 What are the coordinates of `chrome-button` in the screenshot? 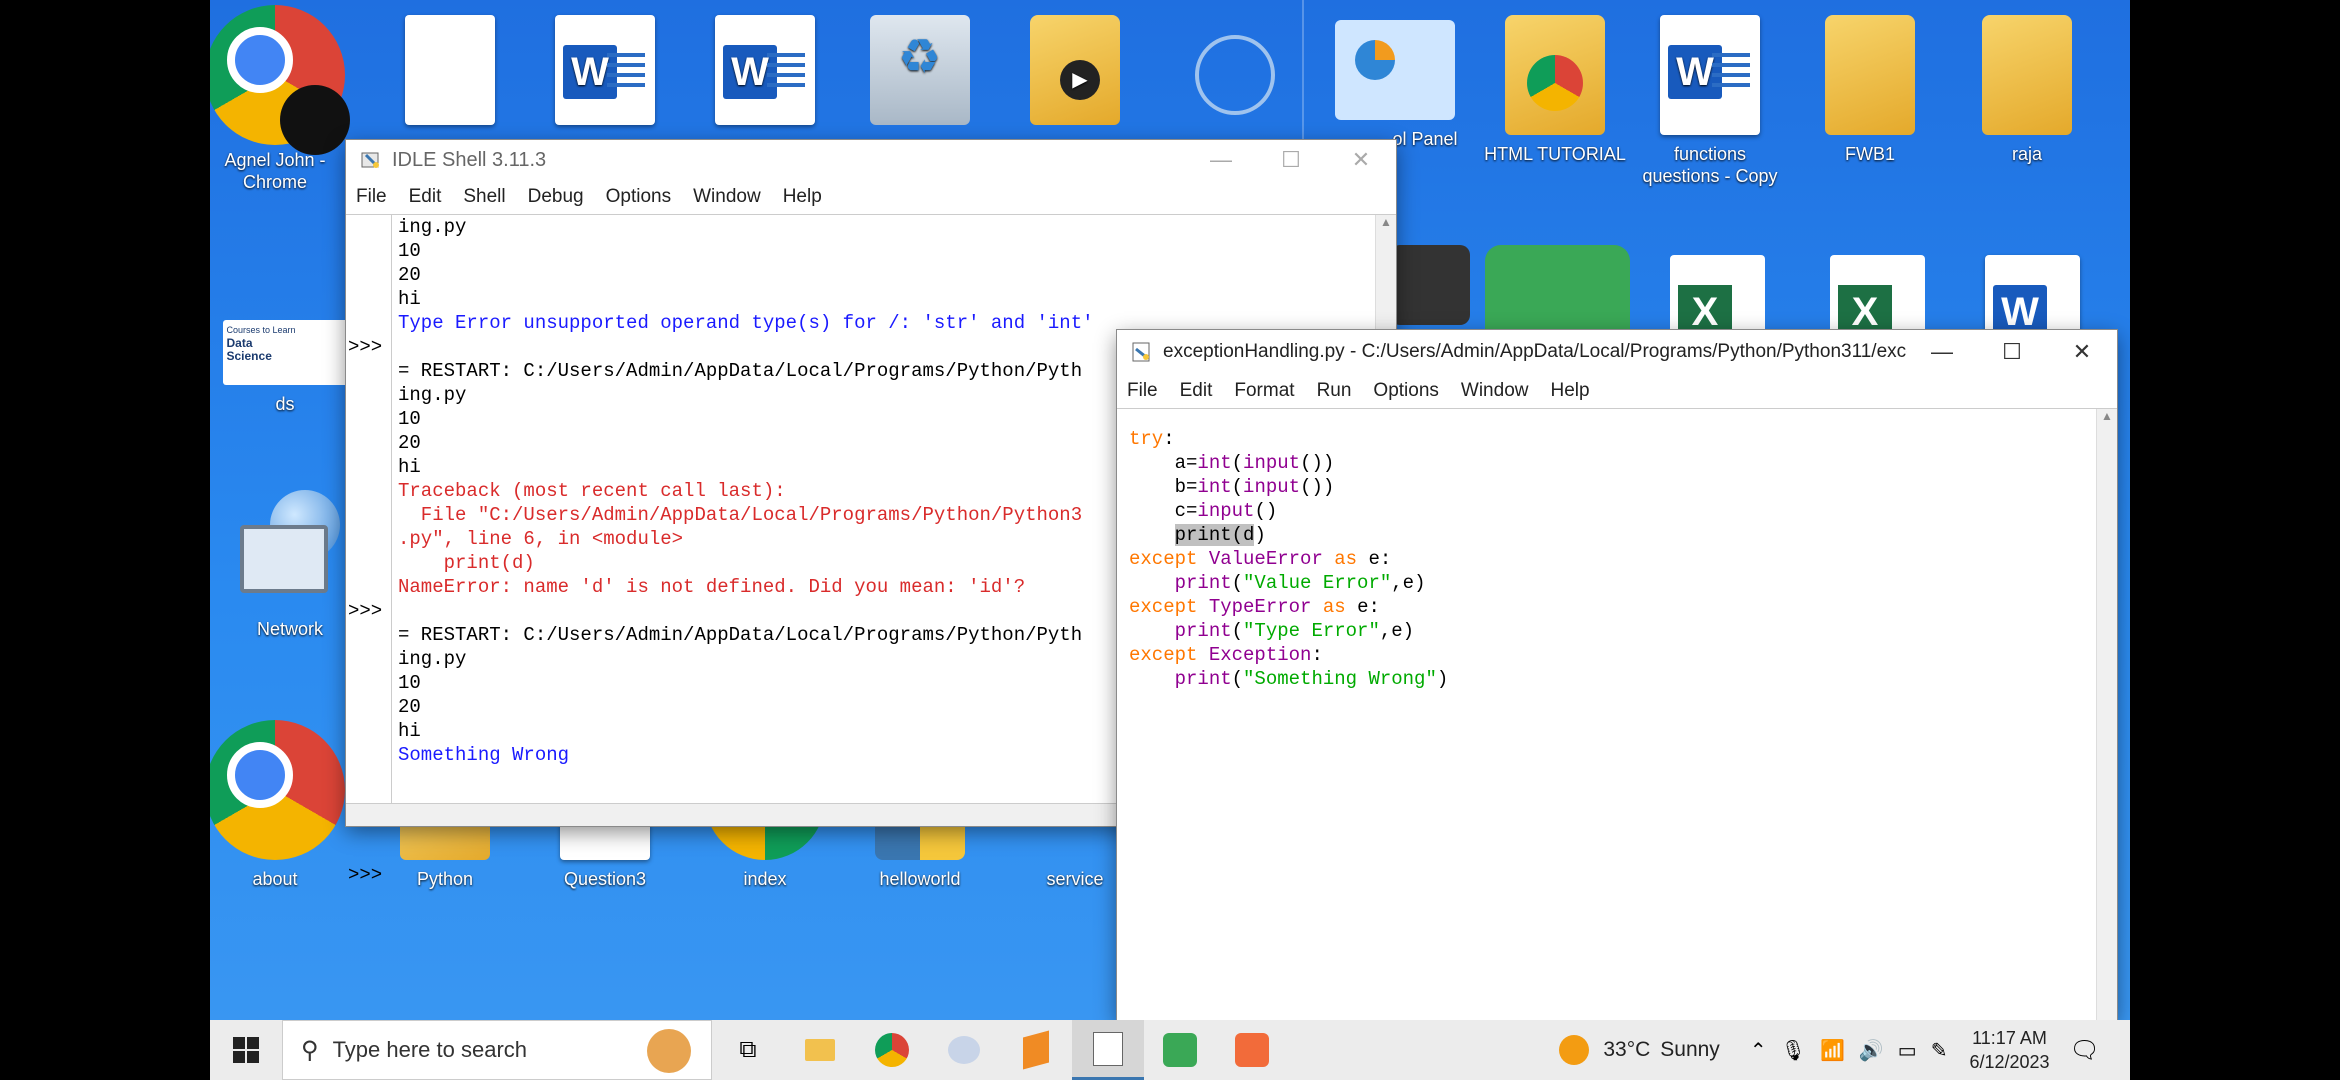 It's located at (892, 1050).